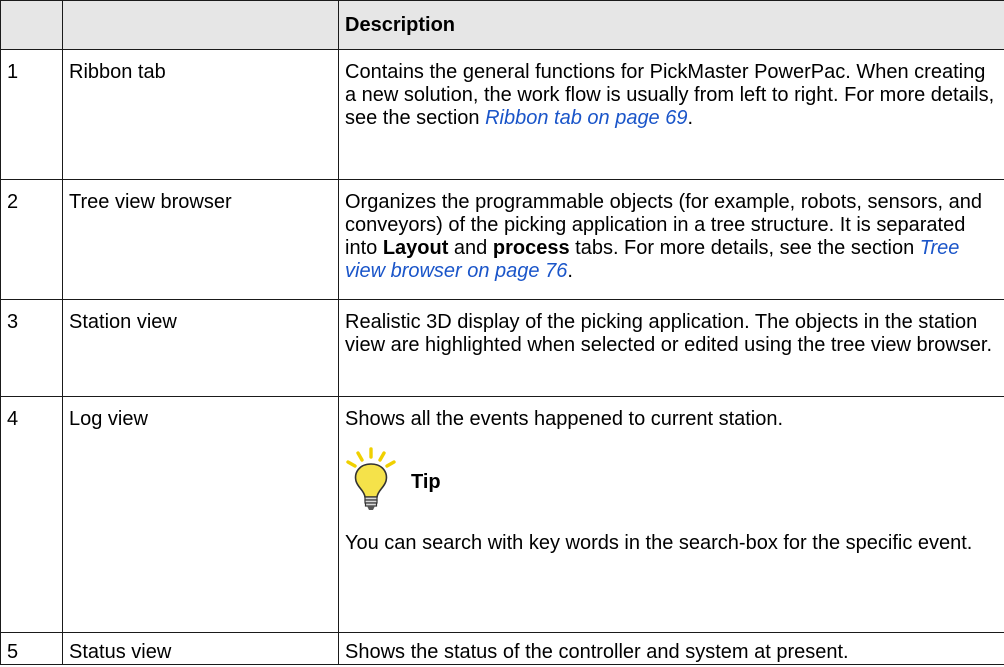 This screenshot has height=667, width=1004. I want to click on tip-box: Tip, so click(671, 479).